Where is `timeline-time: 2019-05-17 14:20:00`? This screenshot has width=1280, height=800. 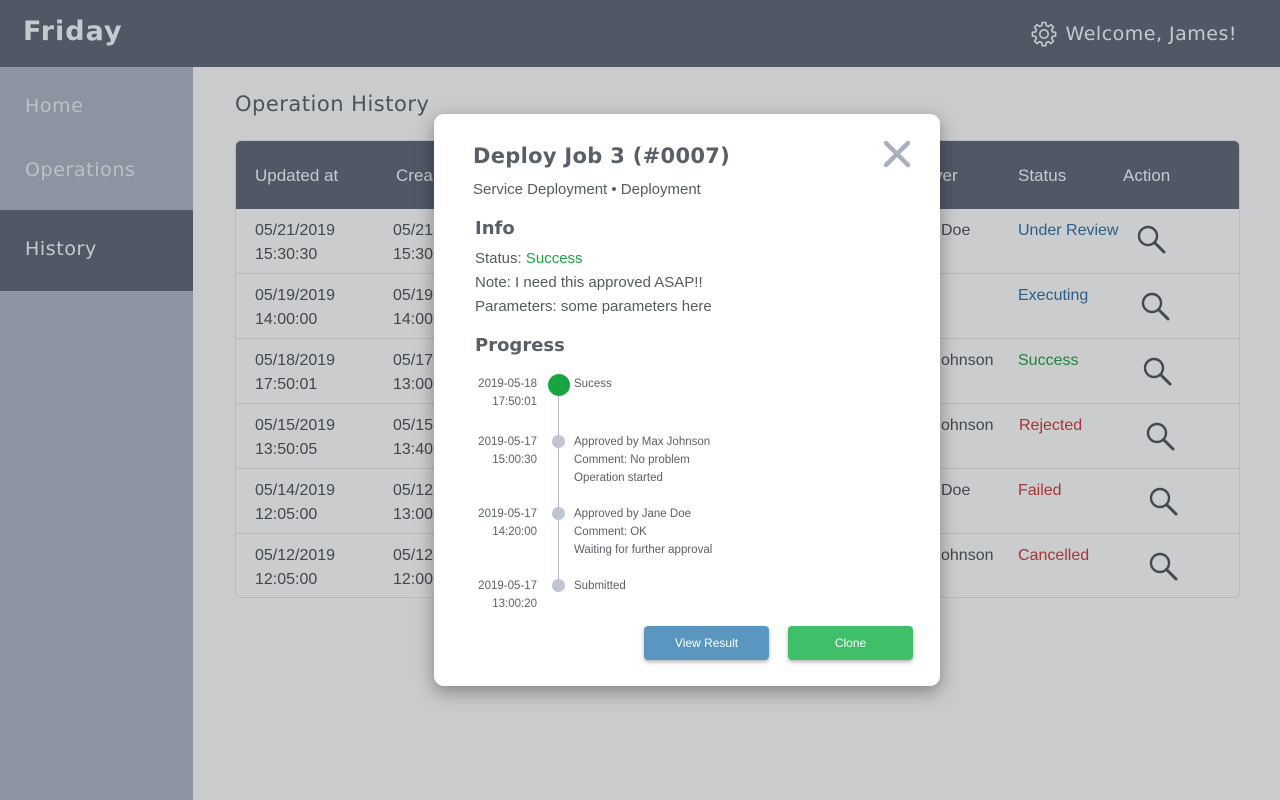 timeline-time: 2019-05-17 14:20:00 is located at coordinates (507, 523).